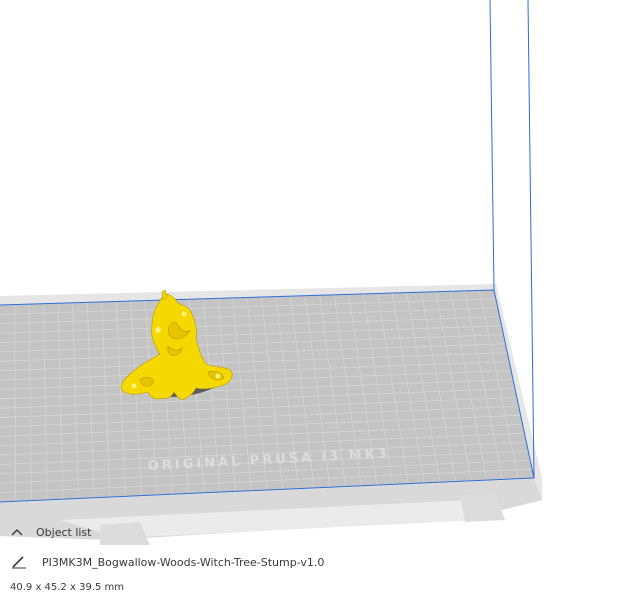  Describe the element at coordinates (67, 587) in the screenshot. I see `object-dimensions: 40.9 x 45.2 x 39.5 mm` at that location.